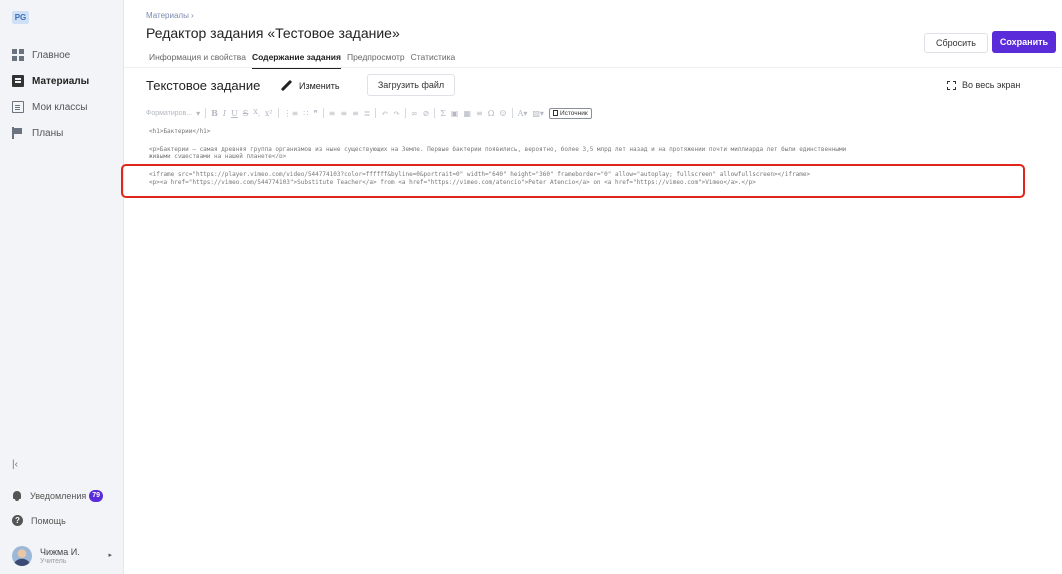  What do you see at coordinates (217, 155) in the screenshot?
I see `code-line: живыми существами на нашей планете</p>` at bounding box center [217, 155].